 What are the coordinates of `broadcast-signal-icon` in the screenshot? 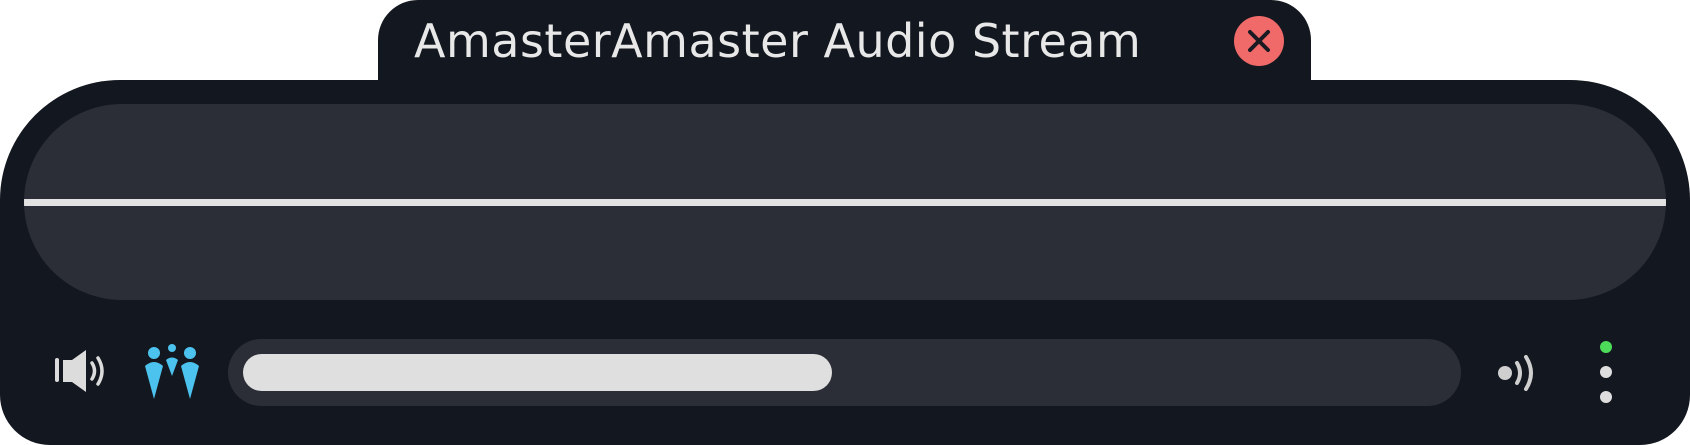 It's located at (1515, 373).